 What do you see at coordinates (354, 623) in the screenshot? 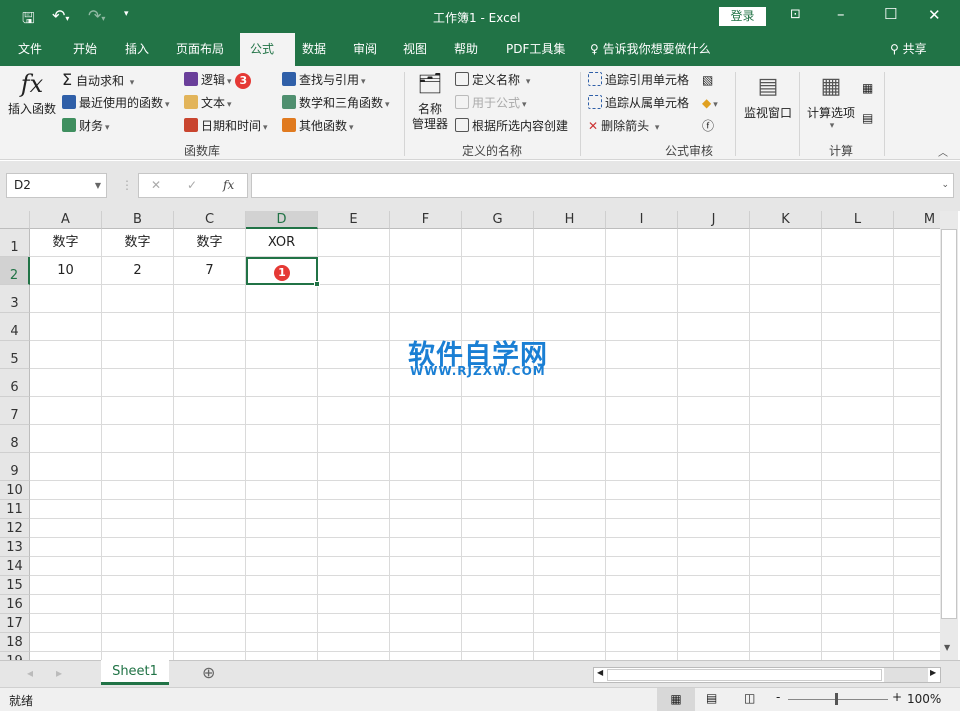
I see `cell-e17` at bounding box center [354, 623].